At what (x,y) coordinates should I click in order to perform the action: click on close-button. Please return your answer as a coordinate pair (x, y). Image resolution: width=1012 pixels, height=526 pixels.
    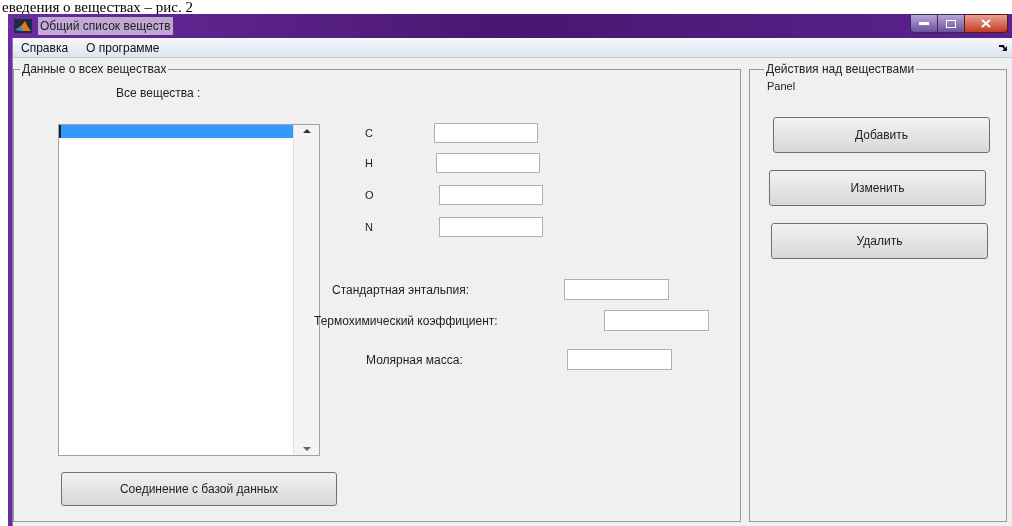
    Looking at the image, I should click on (986, 23).